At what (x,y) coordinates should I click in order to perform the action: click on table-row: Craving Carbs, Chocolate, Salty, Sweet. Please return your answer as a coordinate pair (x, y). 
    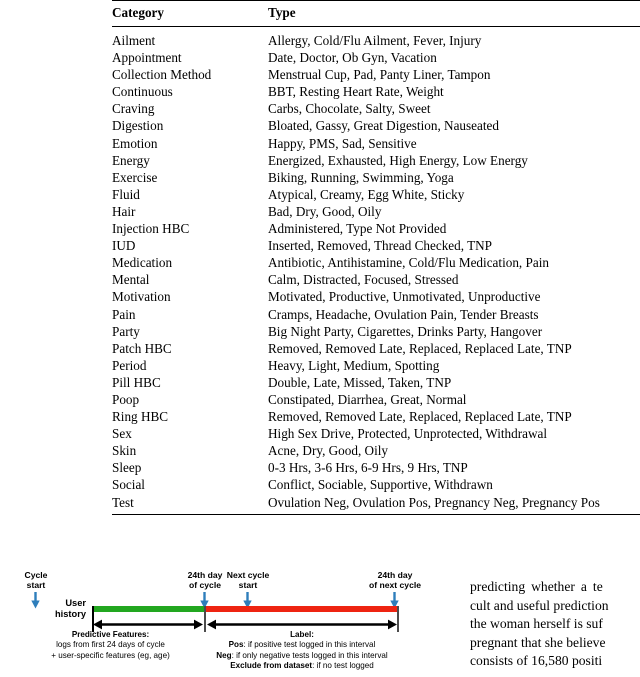
    Looking at the image, I should click on (376, 108).